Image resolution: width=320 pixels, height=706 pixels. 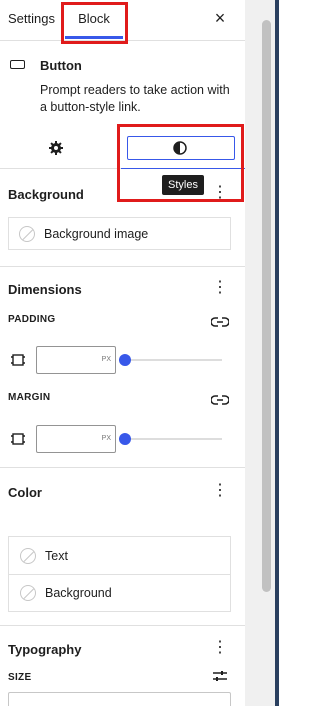 I want to click on active-tab-indicator, so click(x=94, y=37).